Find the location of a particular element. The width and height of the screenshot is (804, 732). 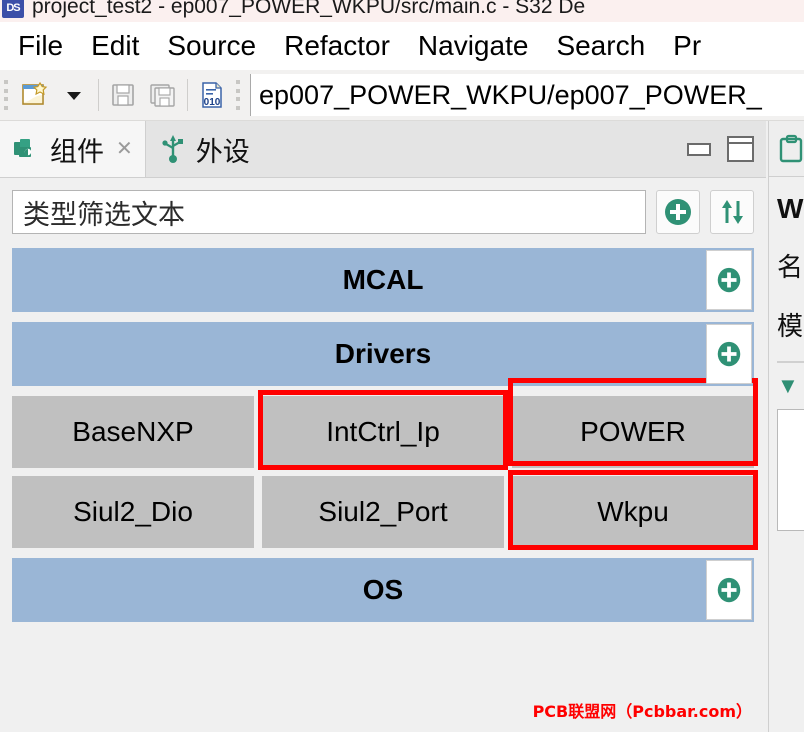

properties-title: W is located at coordinates (790, 208).